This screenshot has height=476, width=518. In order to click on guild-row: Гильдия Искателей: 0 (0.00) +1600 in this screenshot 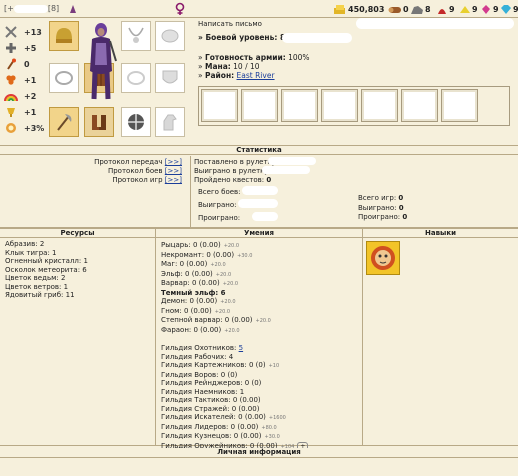, I will do `click(223, 417)`.